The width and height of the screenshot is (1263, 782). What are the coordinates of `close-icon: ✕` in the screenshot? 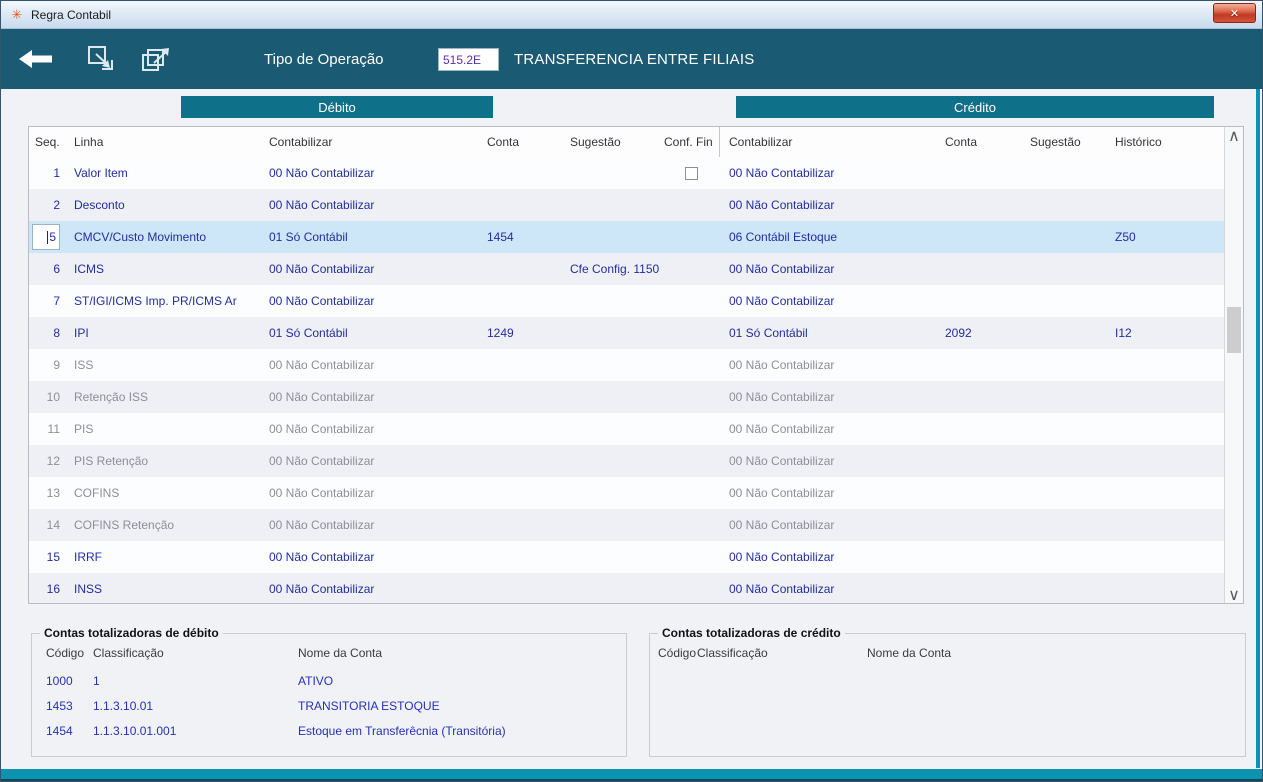 It's located at (1234, 13).